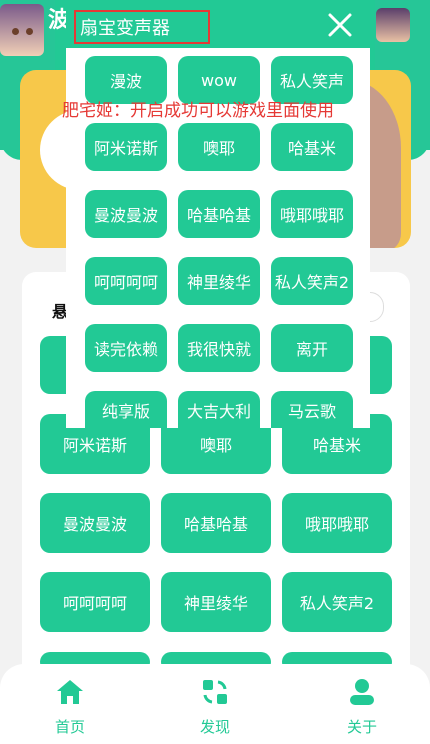 This screenshot has width=430, height=744. What do you see at coordinates (95, 602) in the screenshot?
I see `main-sound-button: 呵呵呵呵` at bounding box center [95, 602].